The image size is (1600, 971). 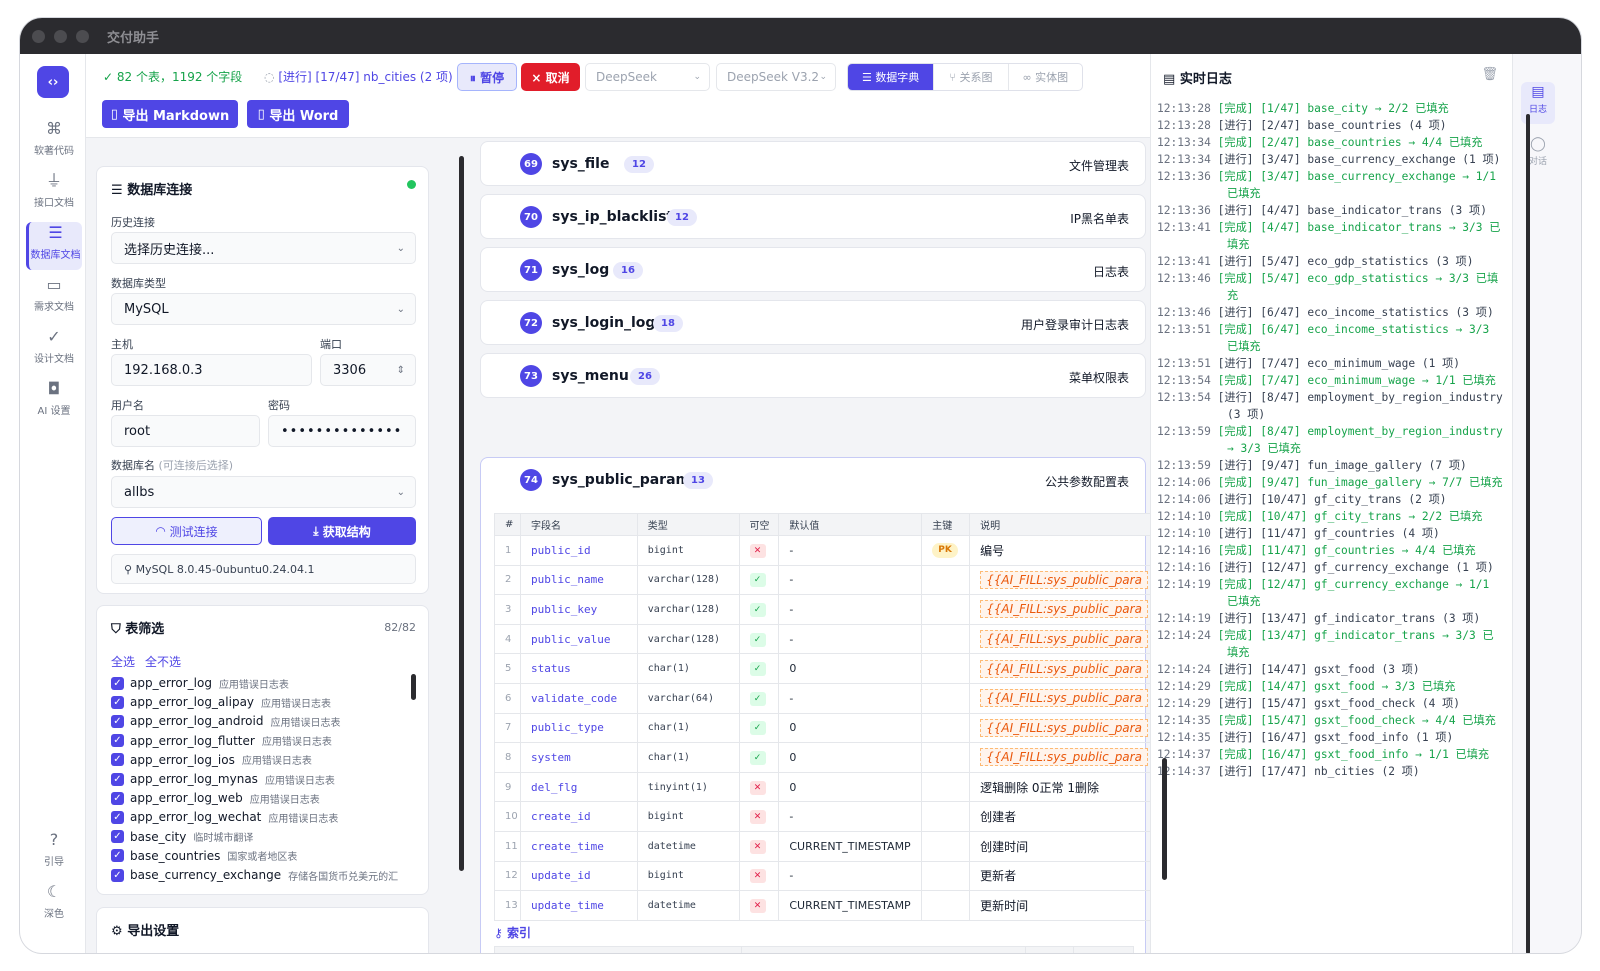 What do you see at coordinates (223, 779) in the screenshot?
I see `table-filter-item: ✓ app_error_log_mynas 应用错误日志表` at bounding box center [223, 779].